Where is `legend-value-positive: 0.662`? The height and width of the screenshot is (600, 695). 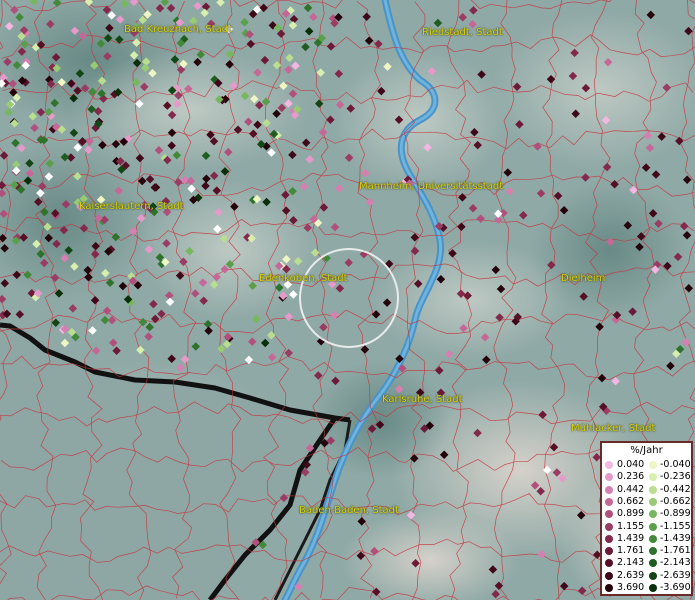 legend-value-positive: 0.662 is located at coordinates (631, 501).